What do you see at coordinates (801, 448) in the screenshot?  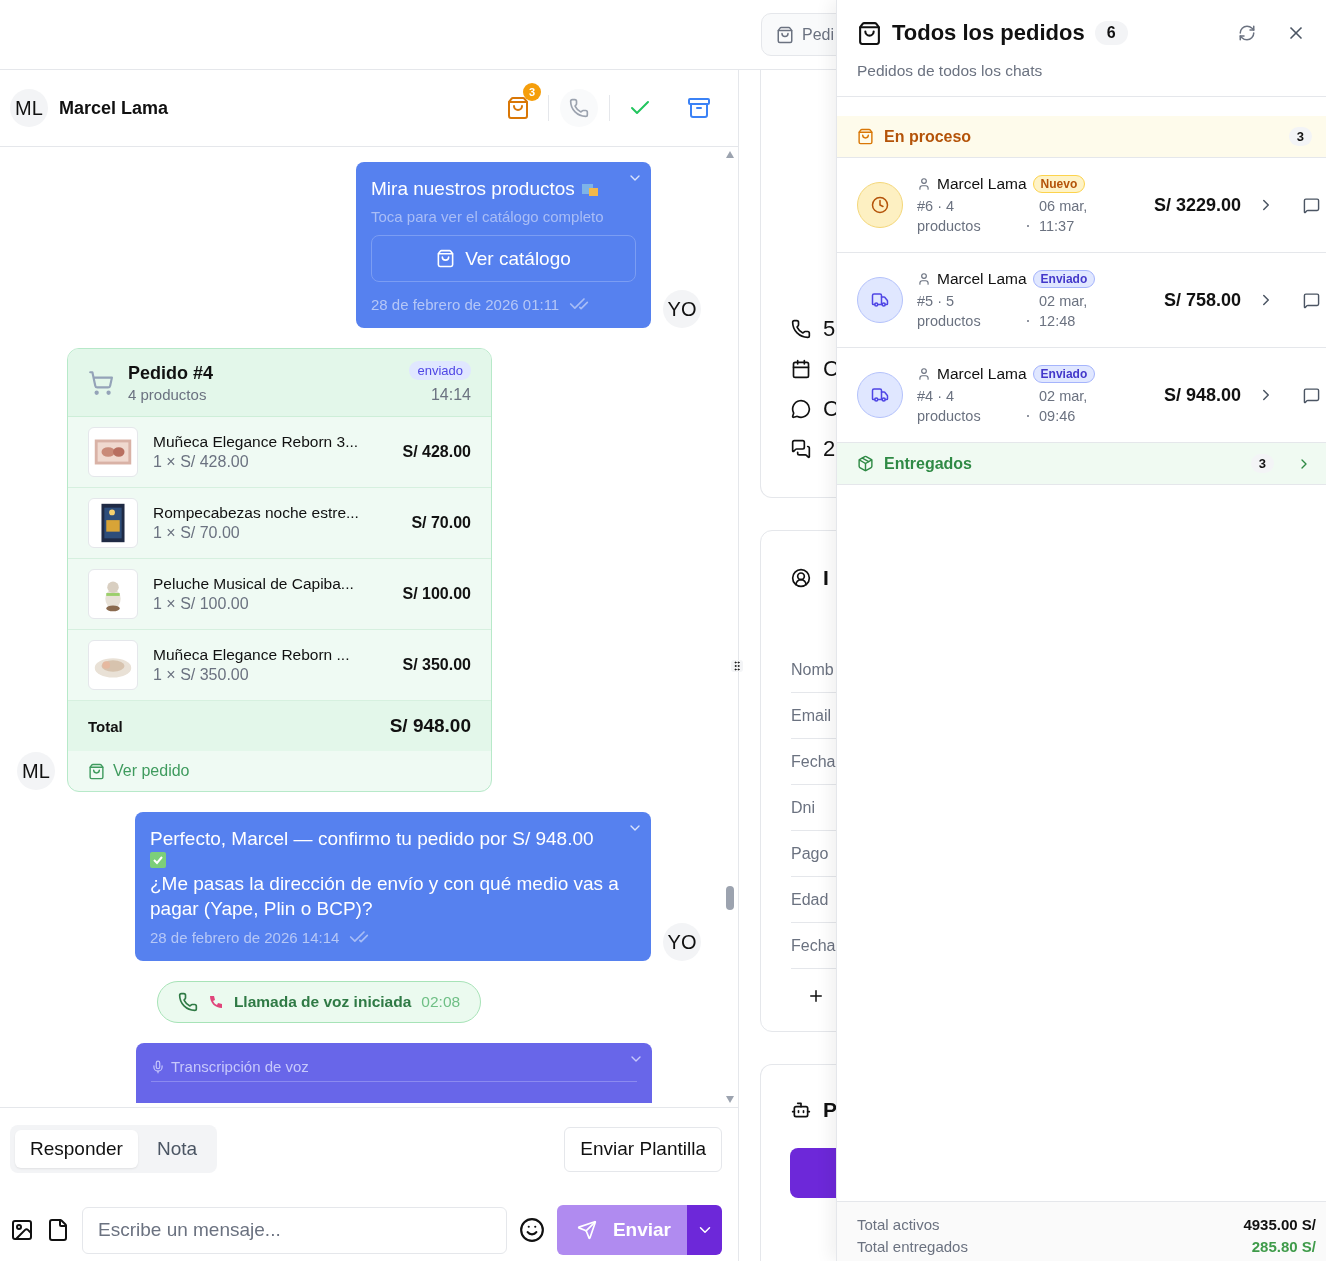 I see `chats-icon` at bounding box center [801, 448].